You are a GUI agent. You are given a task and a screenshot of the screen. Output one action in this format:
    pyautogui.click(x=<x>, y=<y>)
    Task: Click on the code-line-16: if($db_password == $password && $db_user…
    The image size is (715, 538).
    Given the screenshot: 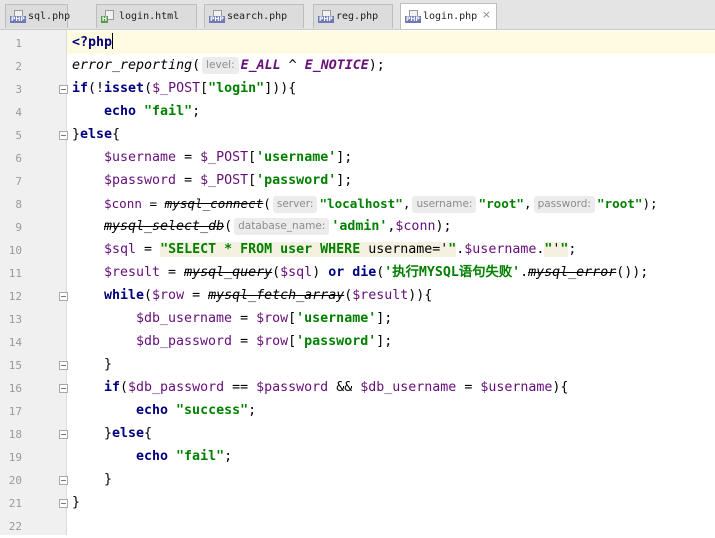 What is the action you would take?
    pyautogui.click(x=336, y=387)
    